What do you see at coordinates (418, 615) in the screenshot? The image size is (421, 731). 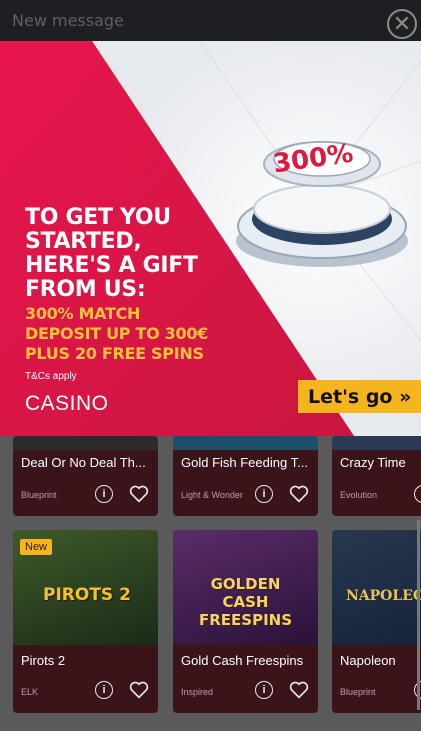 I see `scrollbar` at bounding box center [418, 615].